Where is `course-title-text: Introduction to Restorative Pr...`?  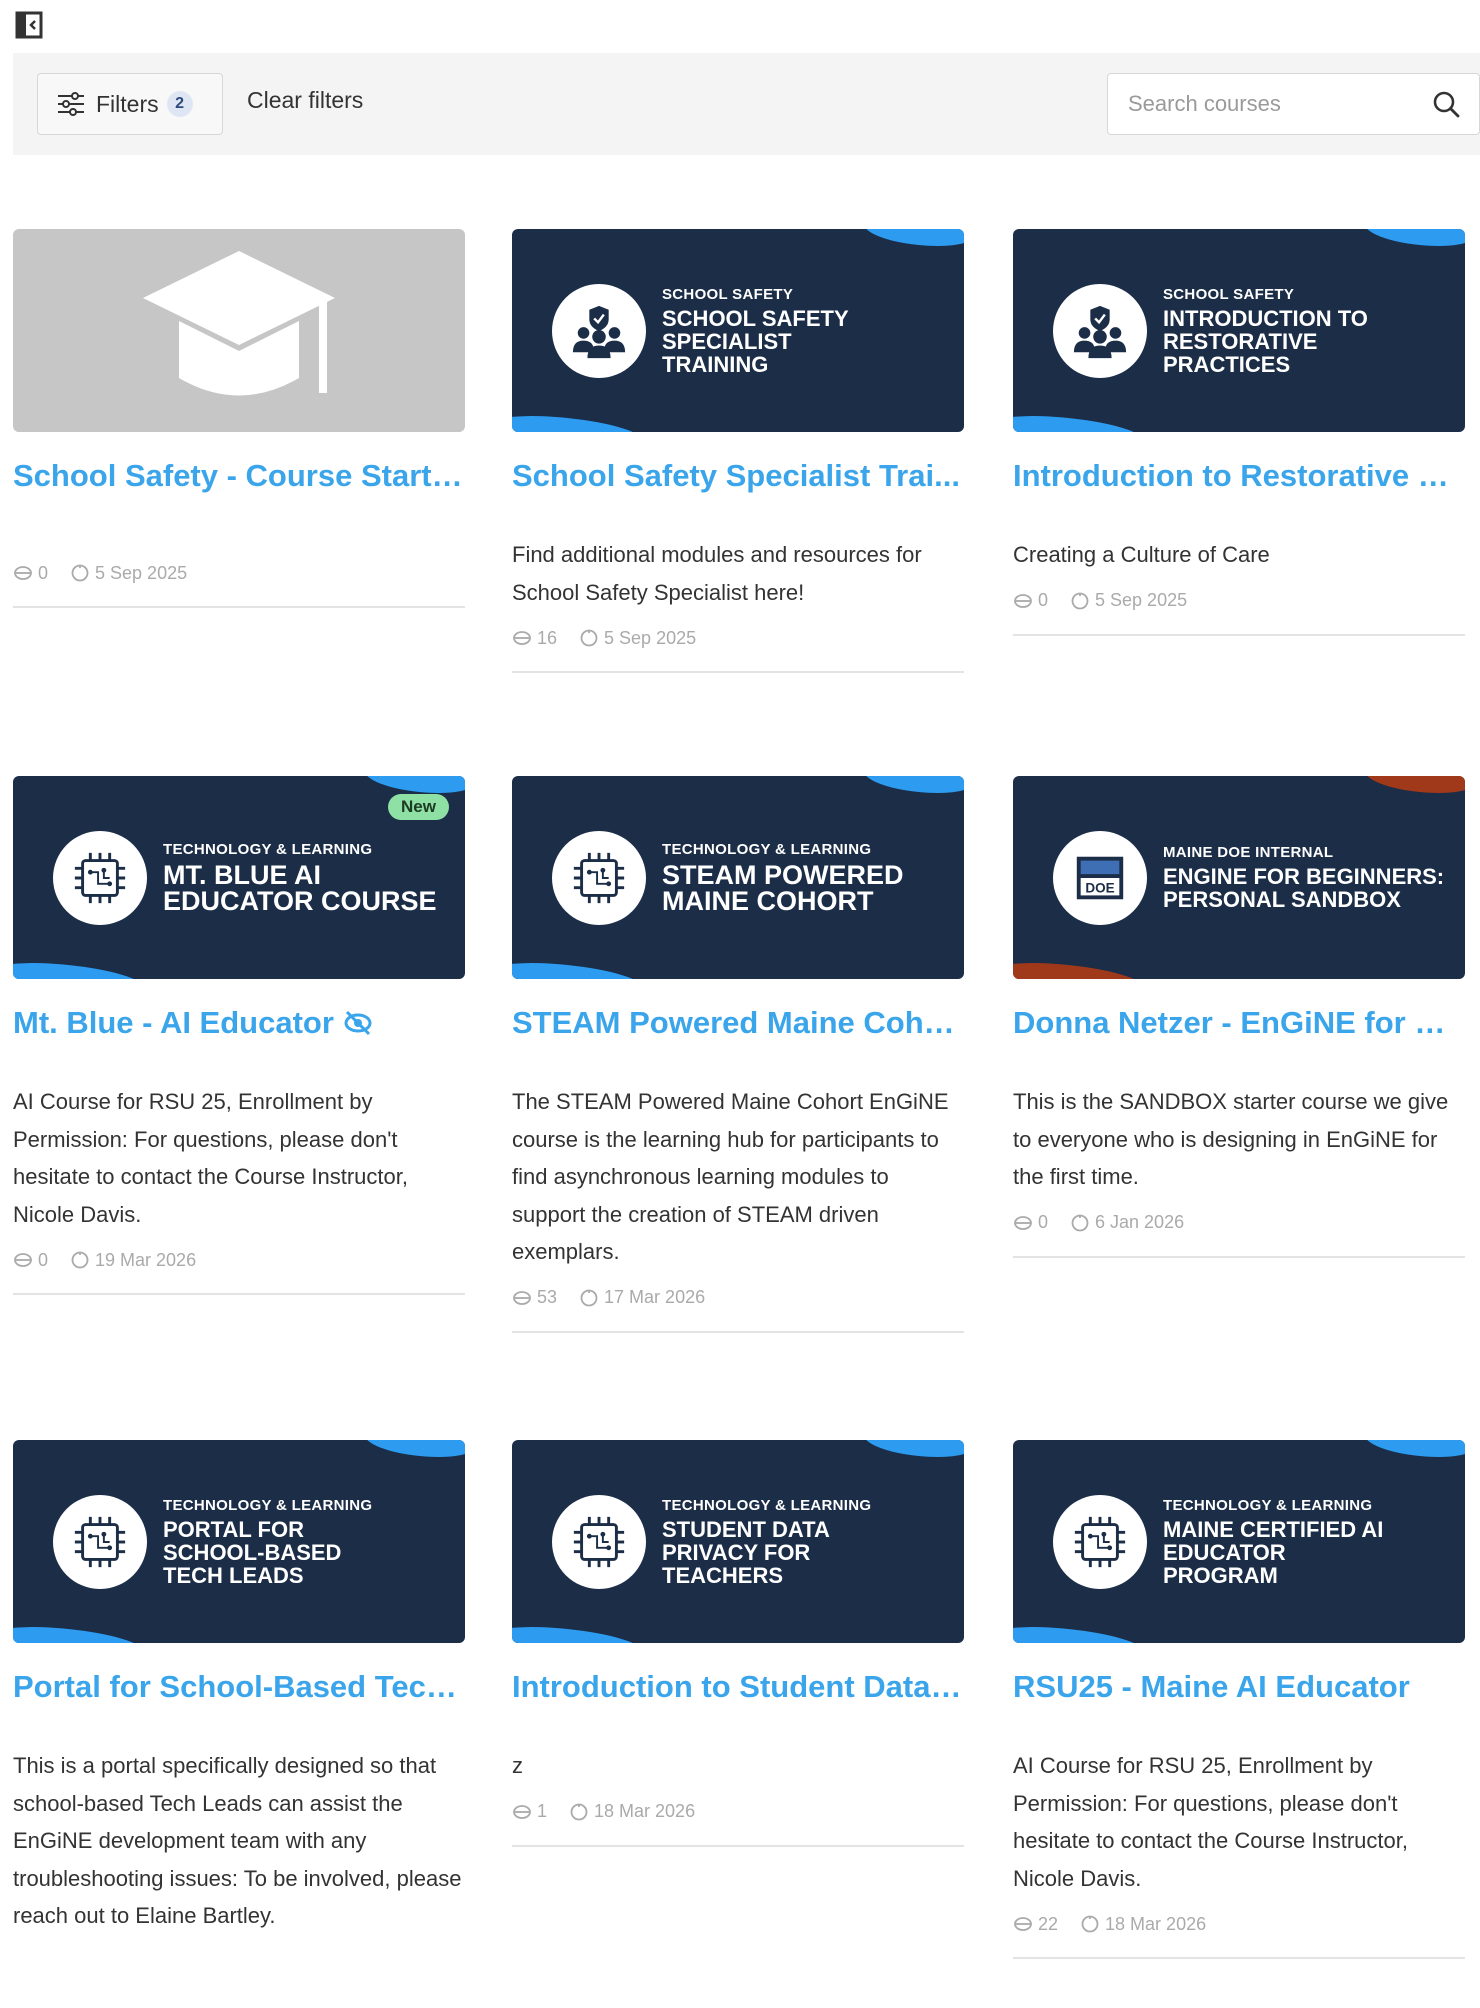 course-title-text: Introduction to Restorative Pr... is located at coordinates (1239, 475).